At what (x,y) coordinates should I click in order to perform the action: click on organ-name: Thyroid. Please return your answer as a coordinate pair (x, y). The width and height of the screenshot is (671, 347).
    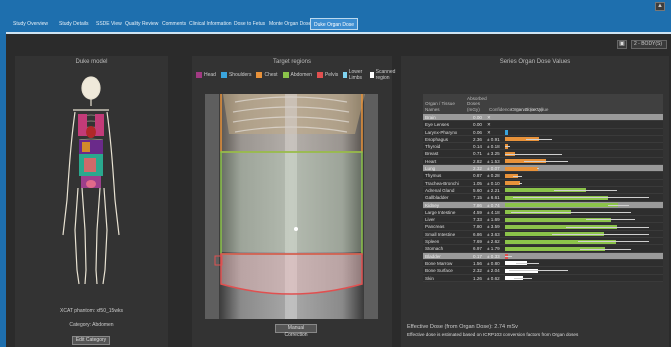
    Looking at the image, I should click on (433, 147).